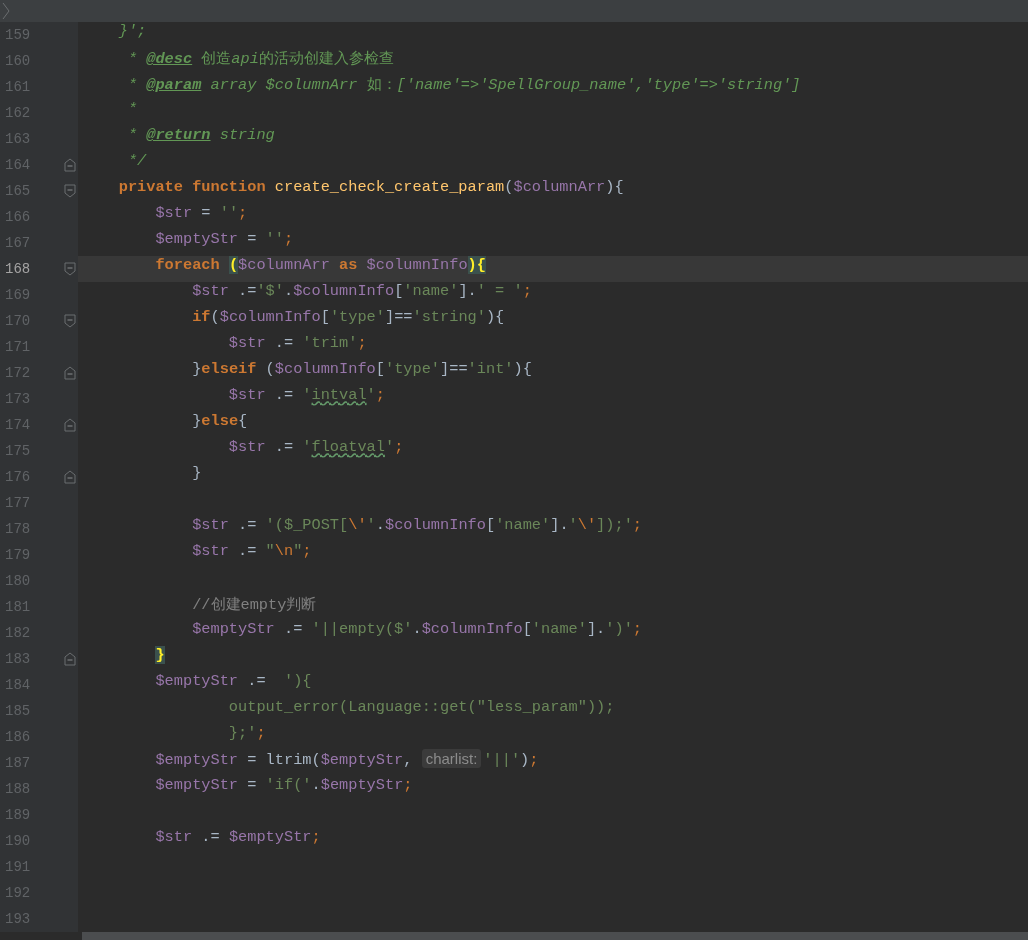 The height and width of the screenshot is (940, 1028). What do you see at coordinates (555, 936) in the screenshot?
I see `horizontal-scrollbar` at bounding box center [555, 936].